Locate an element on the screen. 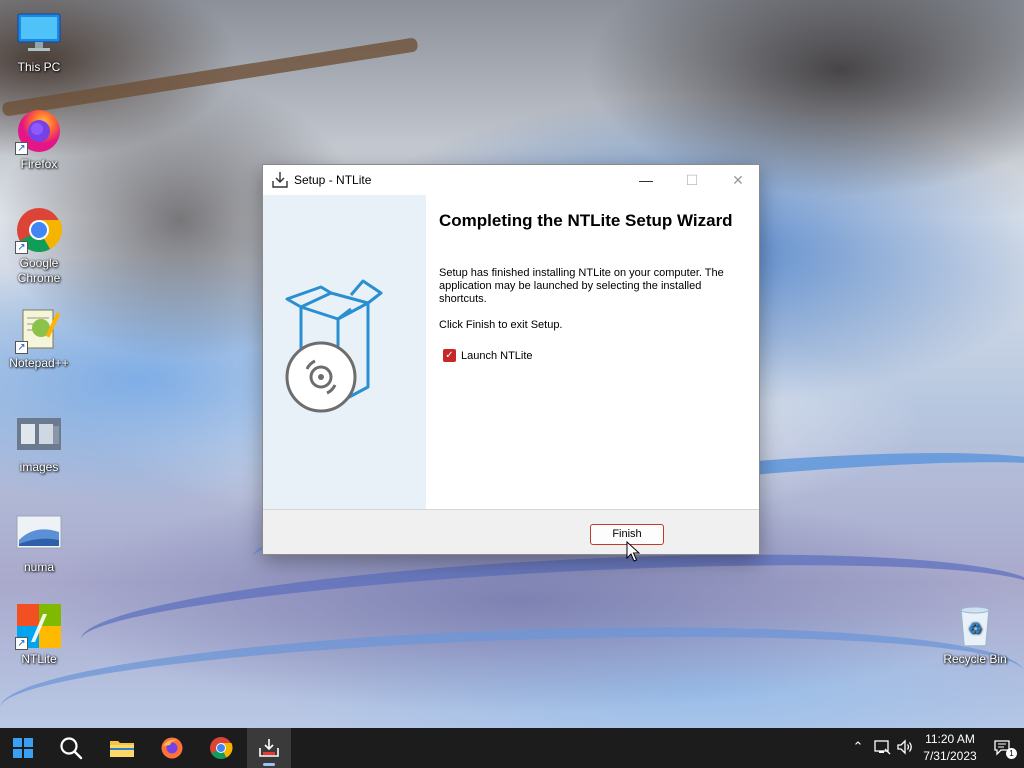 This screenshot has height=768, width=1024. box-disc-illustration-icon is located at coordinates (334, 346).